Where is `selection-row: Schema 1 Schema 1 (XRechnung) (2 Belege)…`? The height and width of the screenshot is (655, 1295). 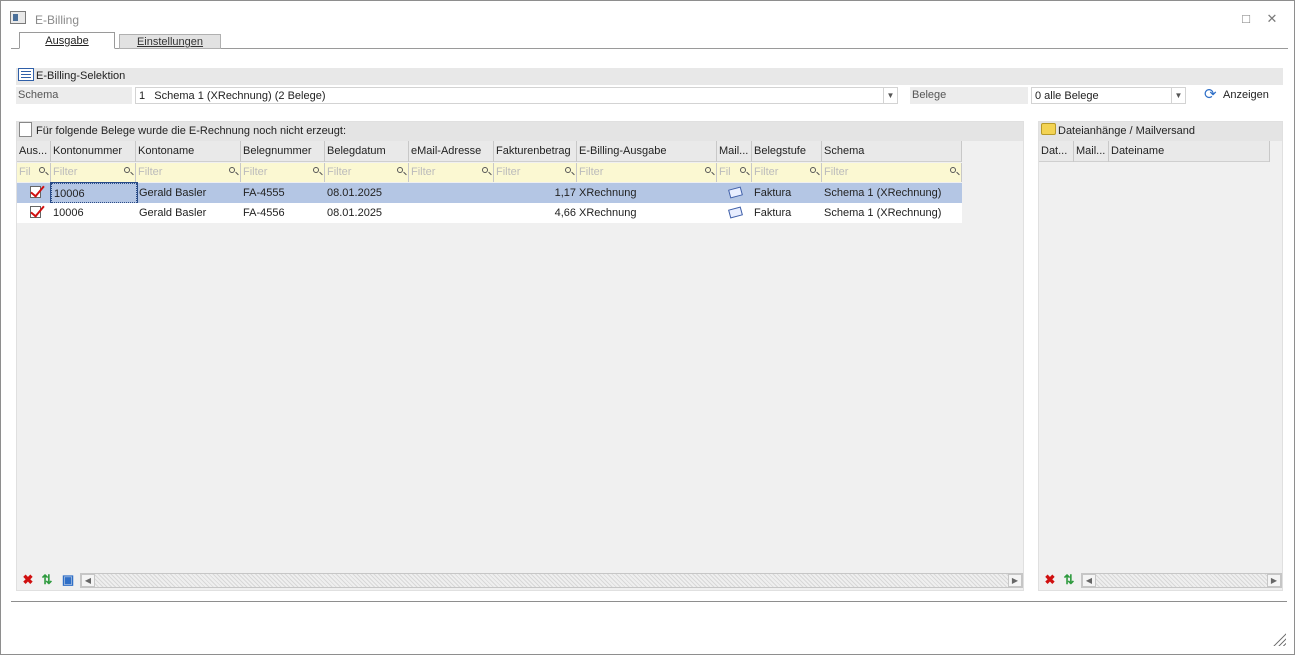 selection-row: Schema 1 Schema 1 (XRechnung) (2 Belege)… is located at coordinates (649, 95).